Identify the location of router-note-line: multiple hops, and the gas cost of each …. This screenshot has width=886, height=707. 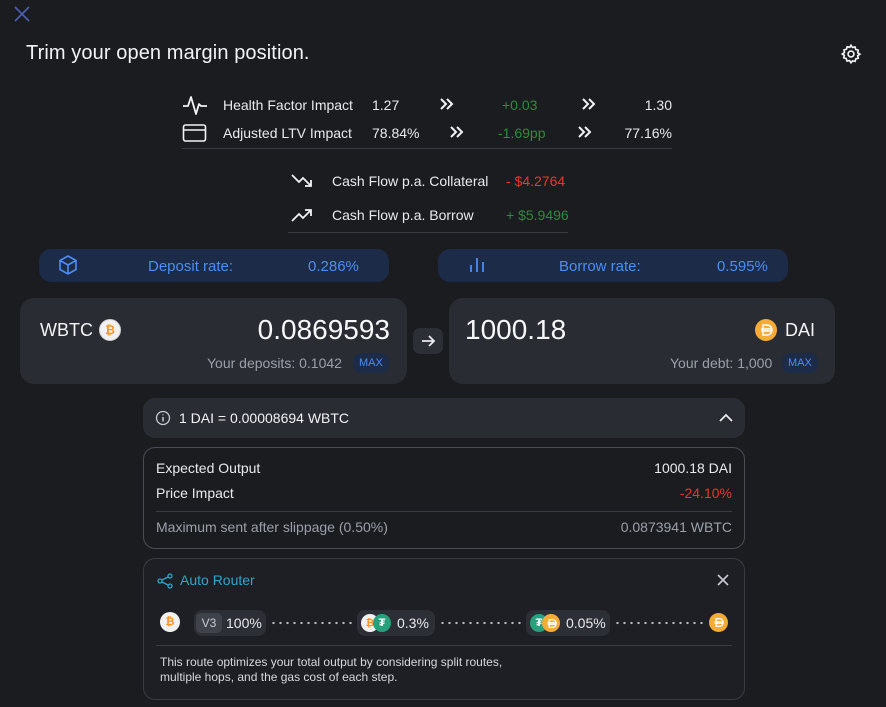
(279, 677).